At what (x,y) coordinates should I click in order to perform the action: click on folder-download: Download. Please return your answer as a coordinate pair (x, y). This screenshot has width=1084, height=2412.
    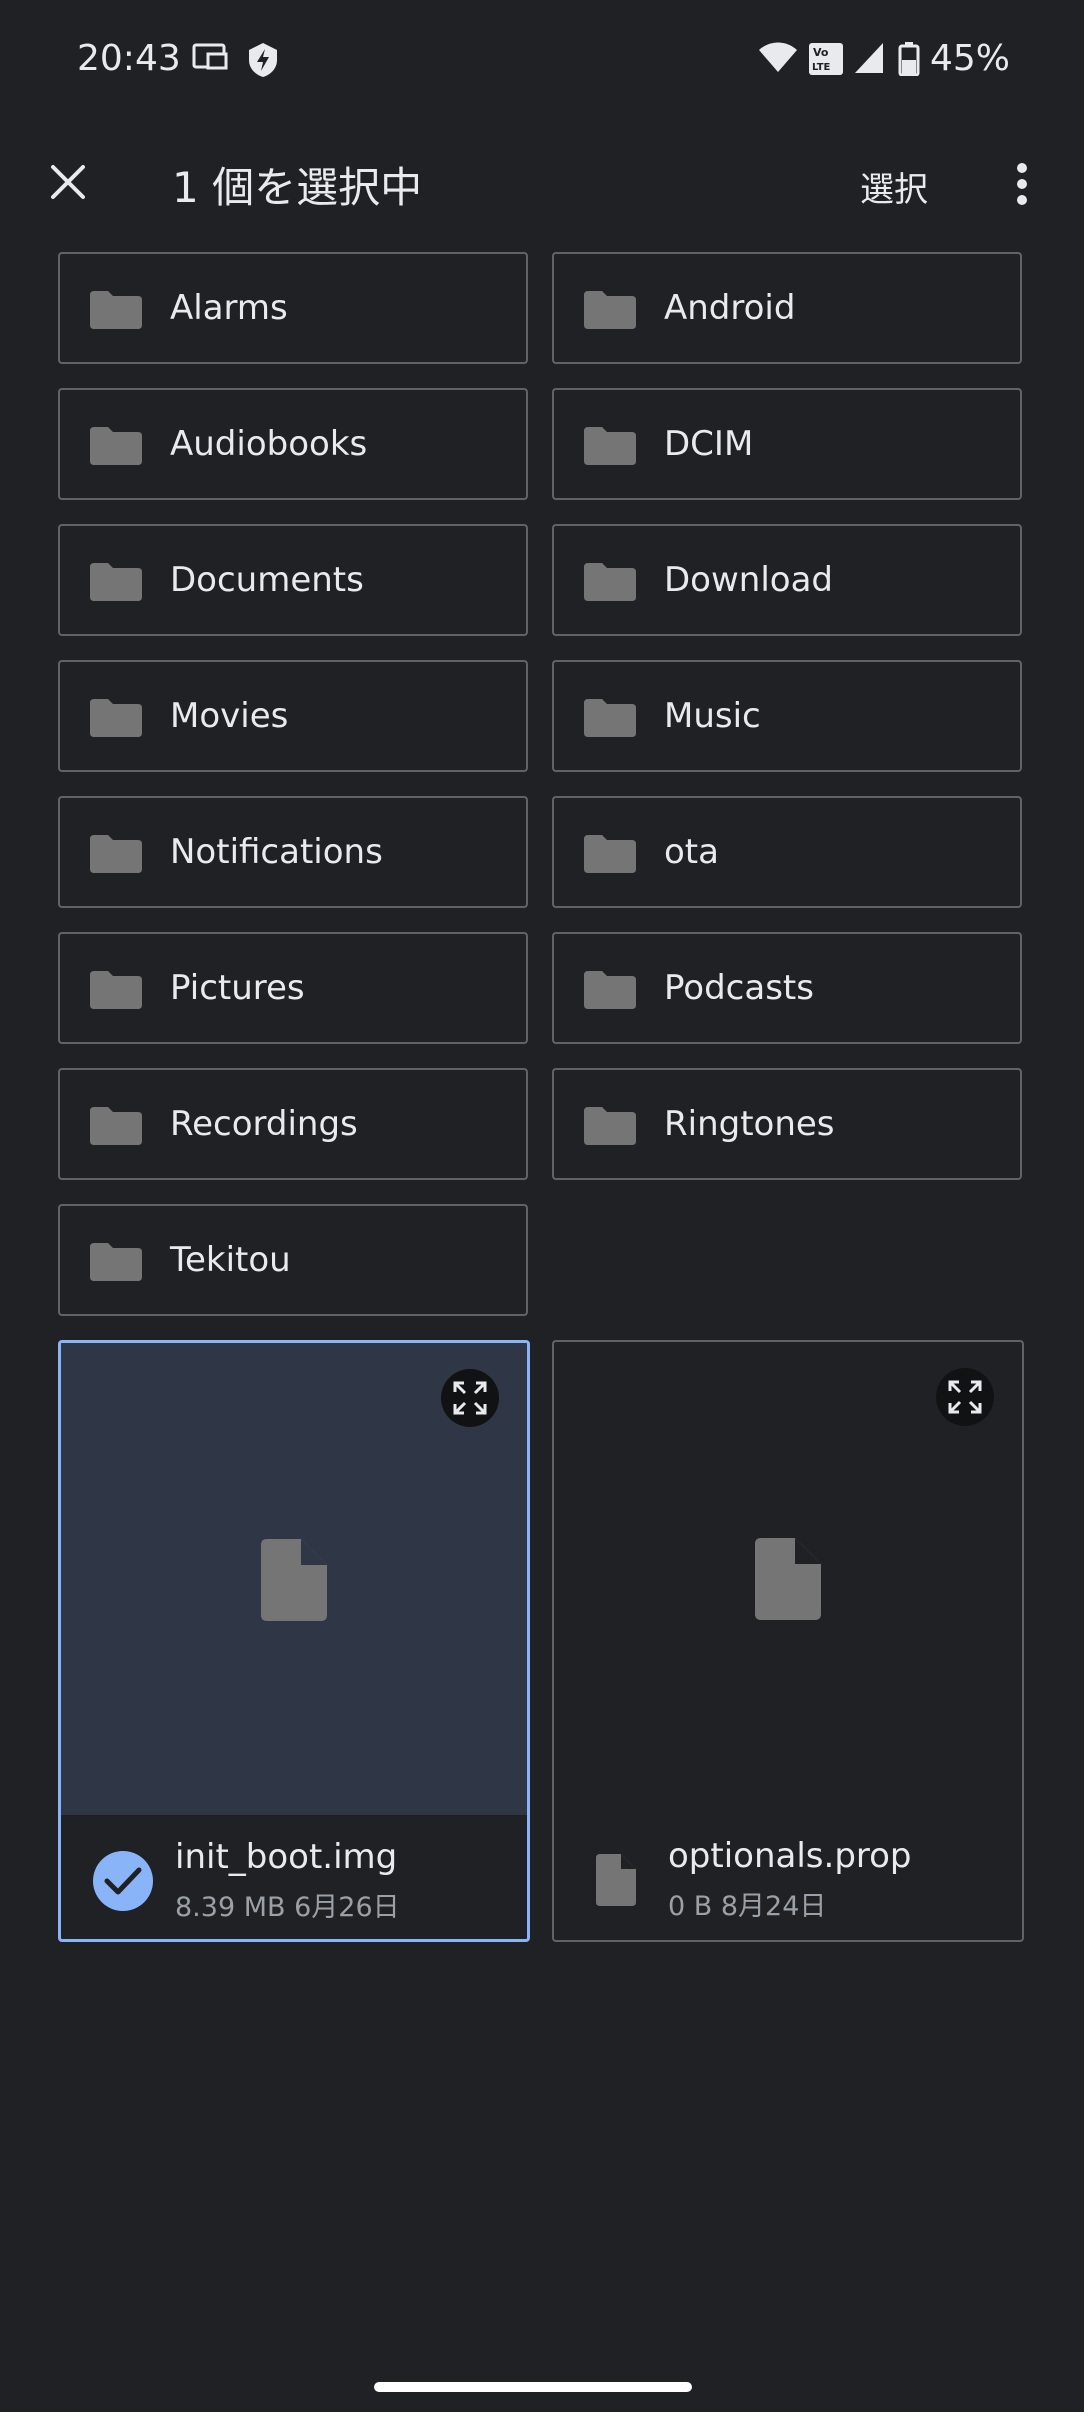
    Looking at the image, I should click on (787, 580).